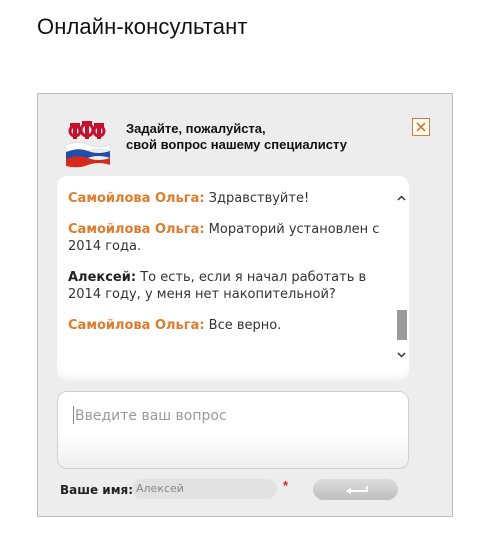 This screenshot has width=485, height=552. I want to click on text-cursor, so click(73, 415).